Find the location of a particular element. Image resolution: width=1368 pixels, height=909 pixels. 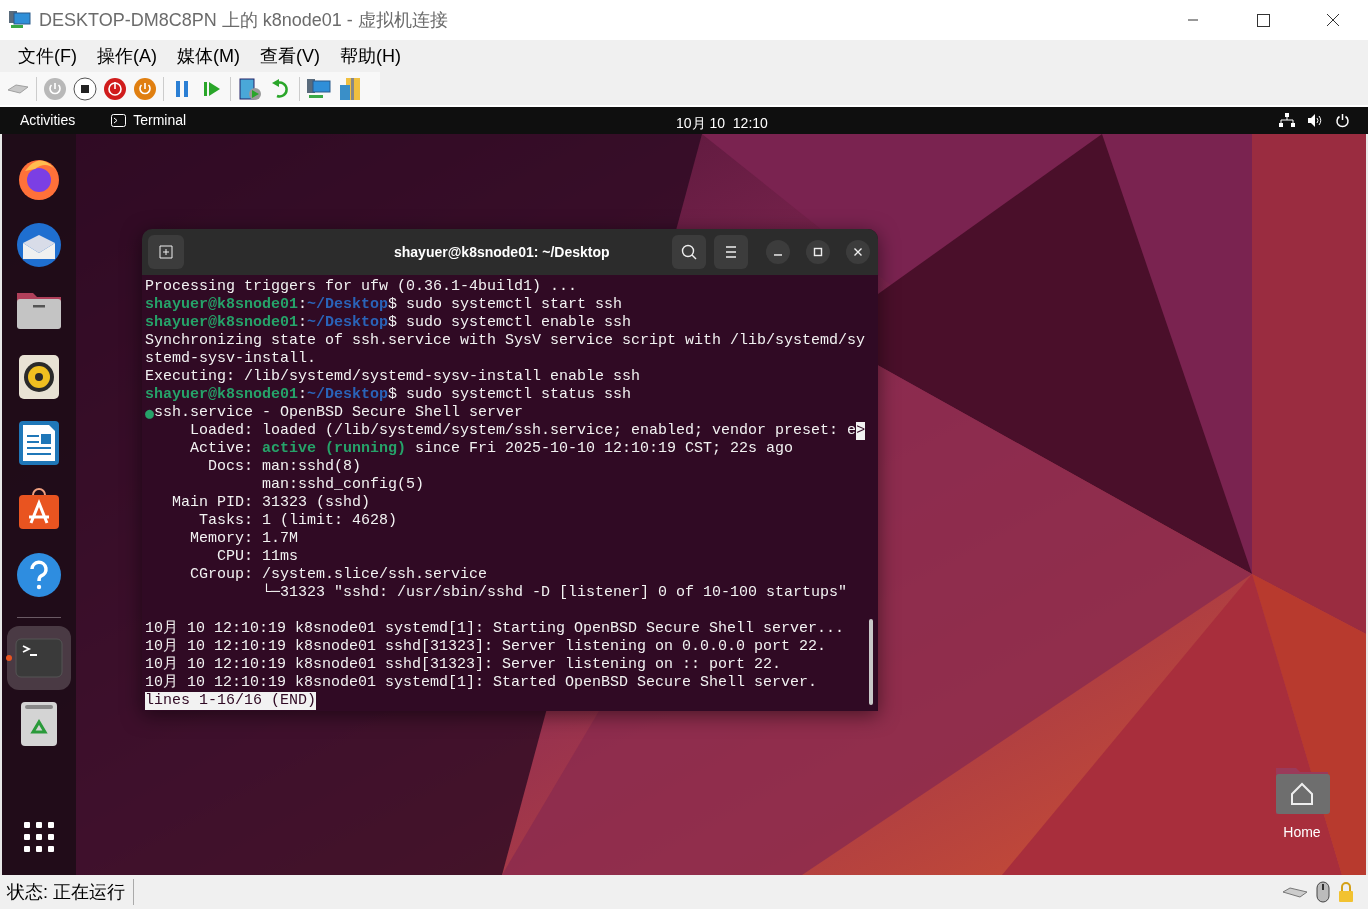

status-text: 状态: 正在运行 is located at coordinates (66, 892).